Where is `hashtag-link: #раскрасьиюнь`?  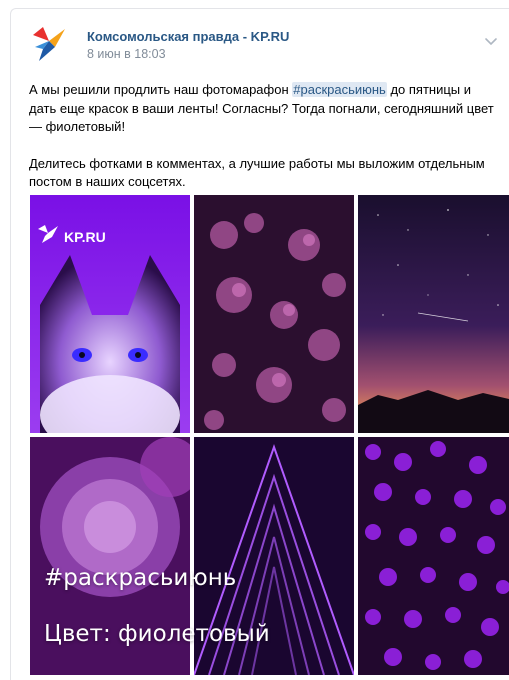
hashtag-link: #раскрасьиюнь is located at coordinates (339, 89).